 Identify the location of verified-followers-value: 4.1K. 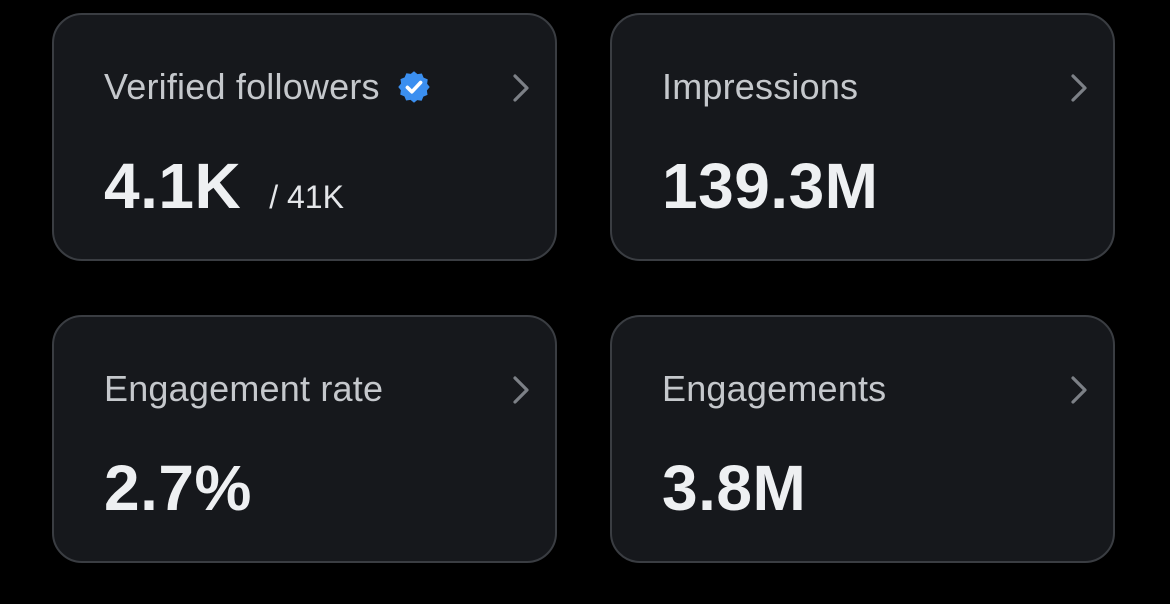
(173, 186).